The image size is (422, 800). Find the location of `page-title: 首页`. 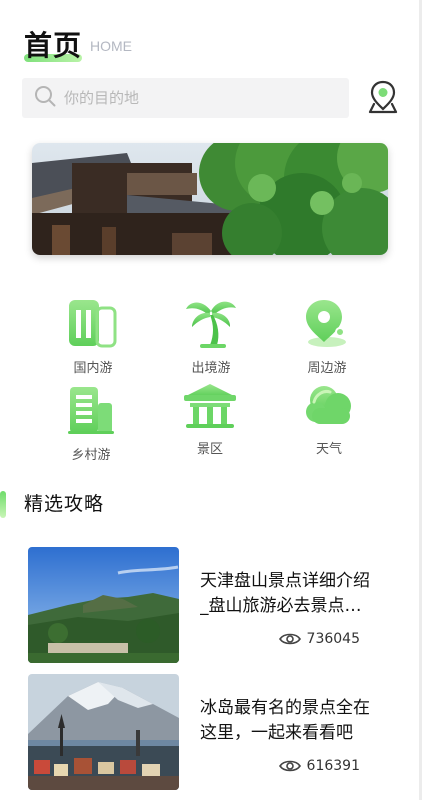

page-title: 首页 is located at coordinates (53, 45).